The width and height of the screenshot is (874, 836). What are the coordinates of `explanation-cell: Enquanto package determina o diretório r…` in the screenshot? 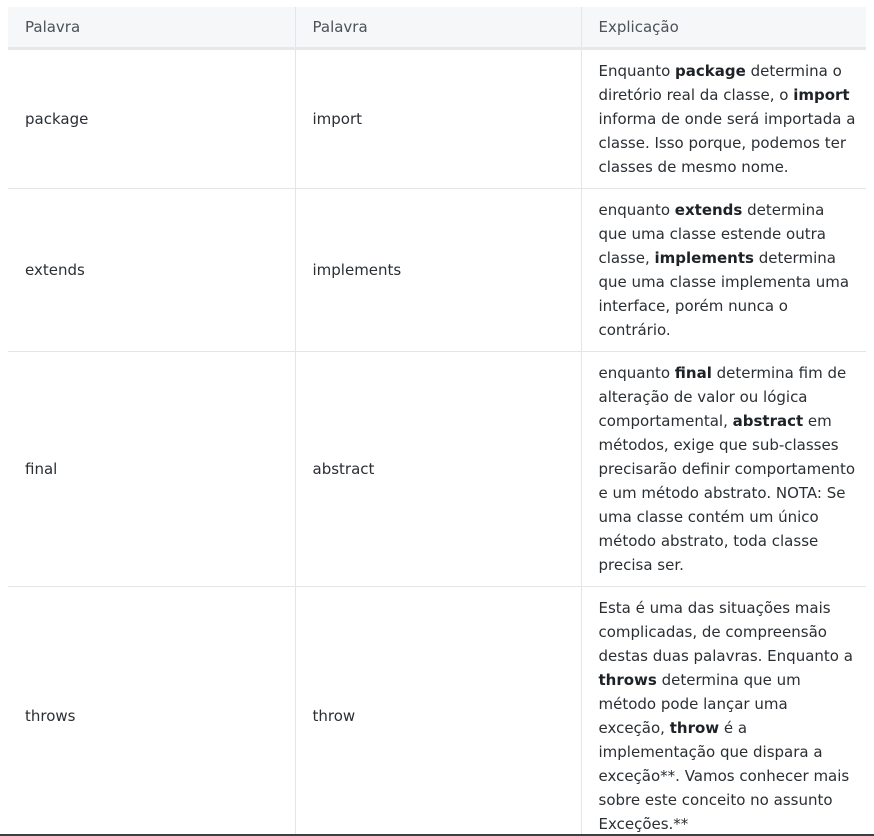 It's located at (723, 118).